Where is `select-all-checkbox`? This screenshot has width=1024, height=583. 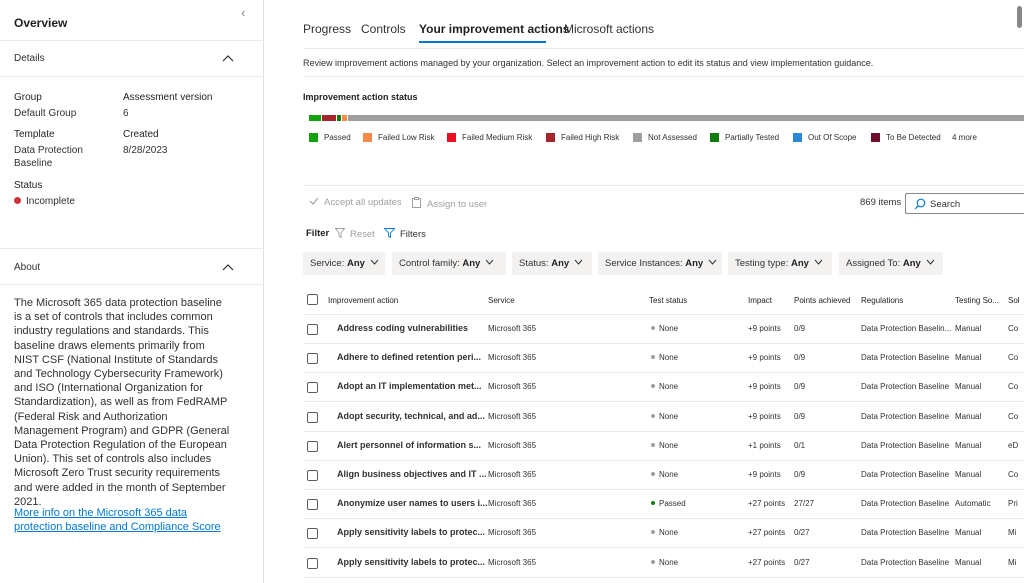
select-all-checkbox is located at coordinates (312, 299).